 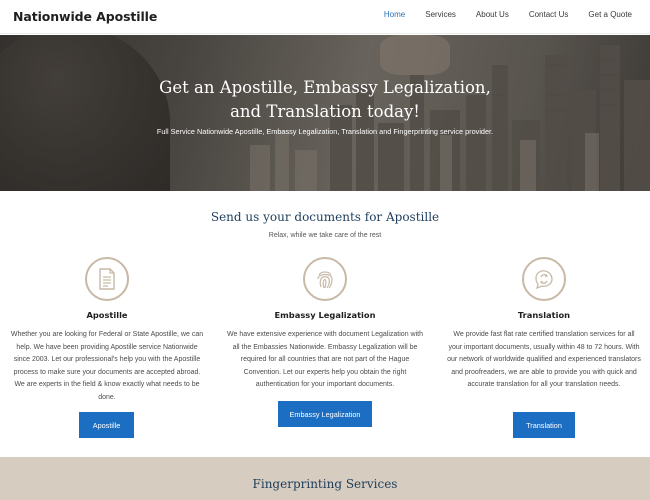 What do you see at coordinates (325, 484) in the screenshot?
I see `fingerprinting-title: Fingerprinting Services` at bounding box center [325, 484].